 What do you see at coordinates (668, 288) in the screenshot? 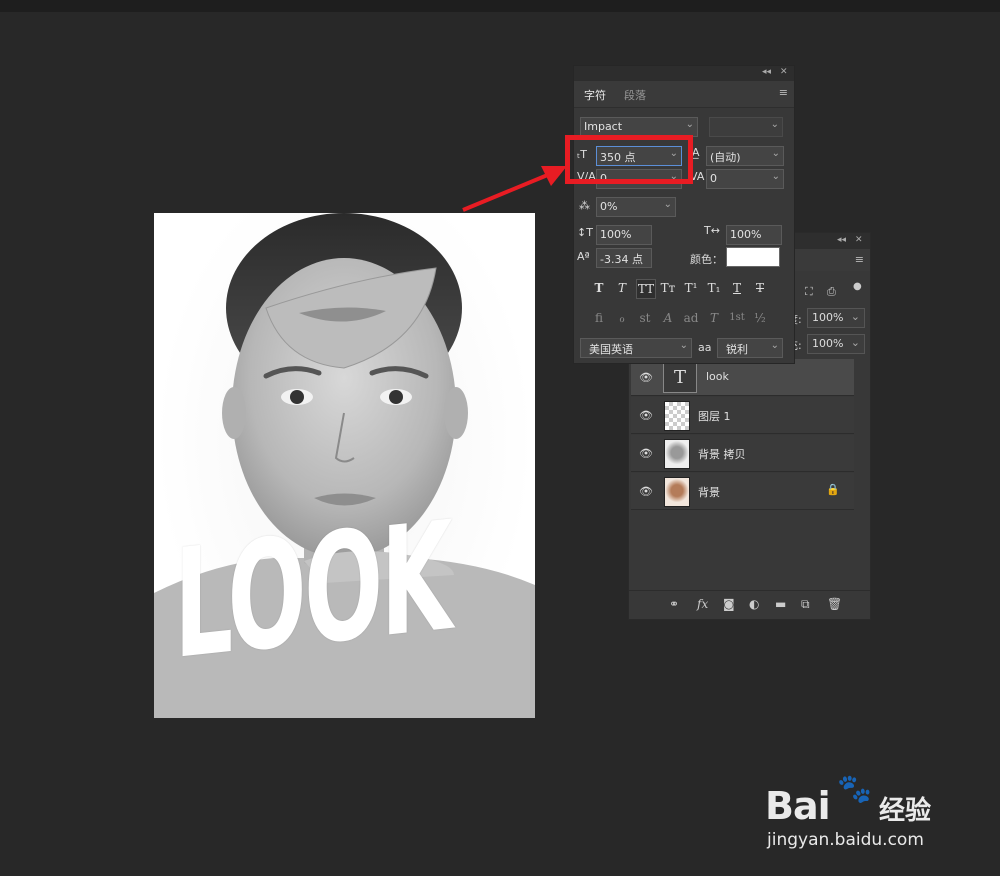
I see `small-caps-button: Tт` at bounding box center [668, 288].